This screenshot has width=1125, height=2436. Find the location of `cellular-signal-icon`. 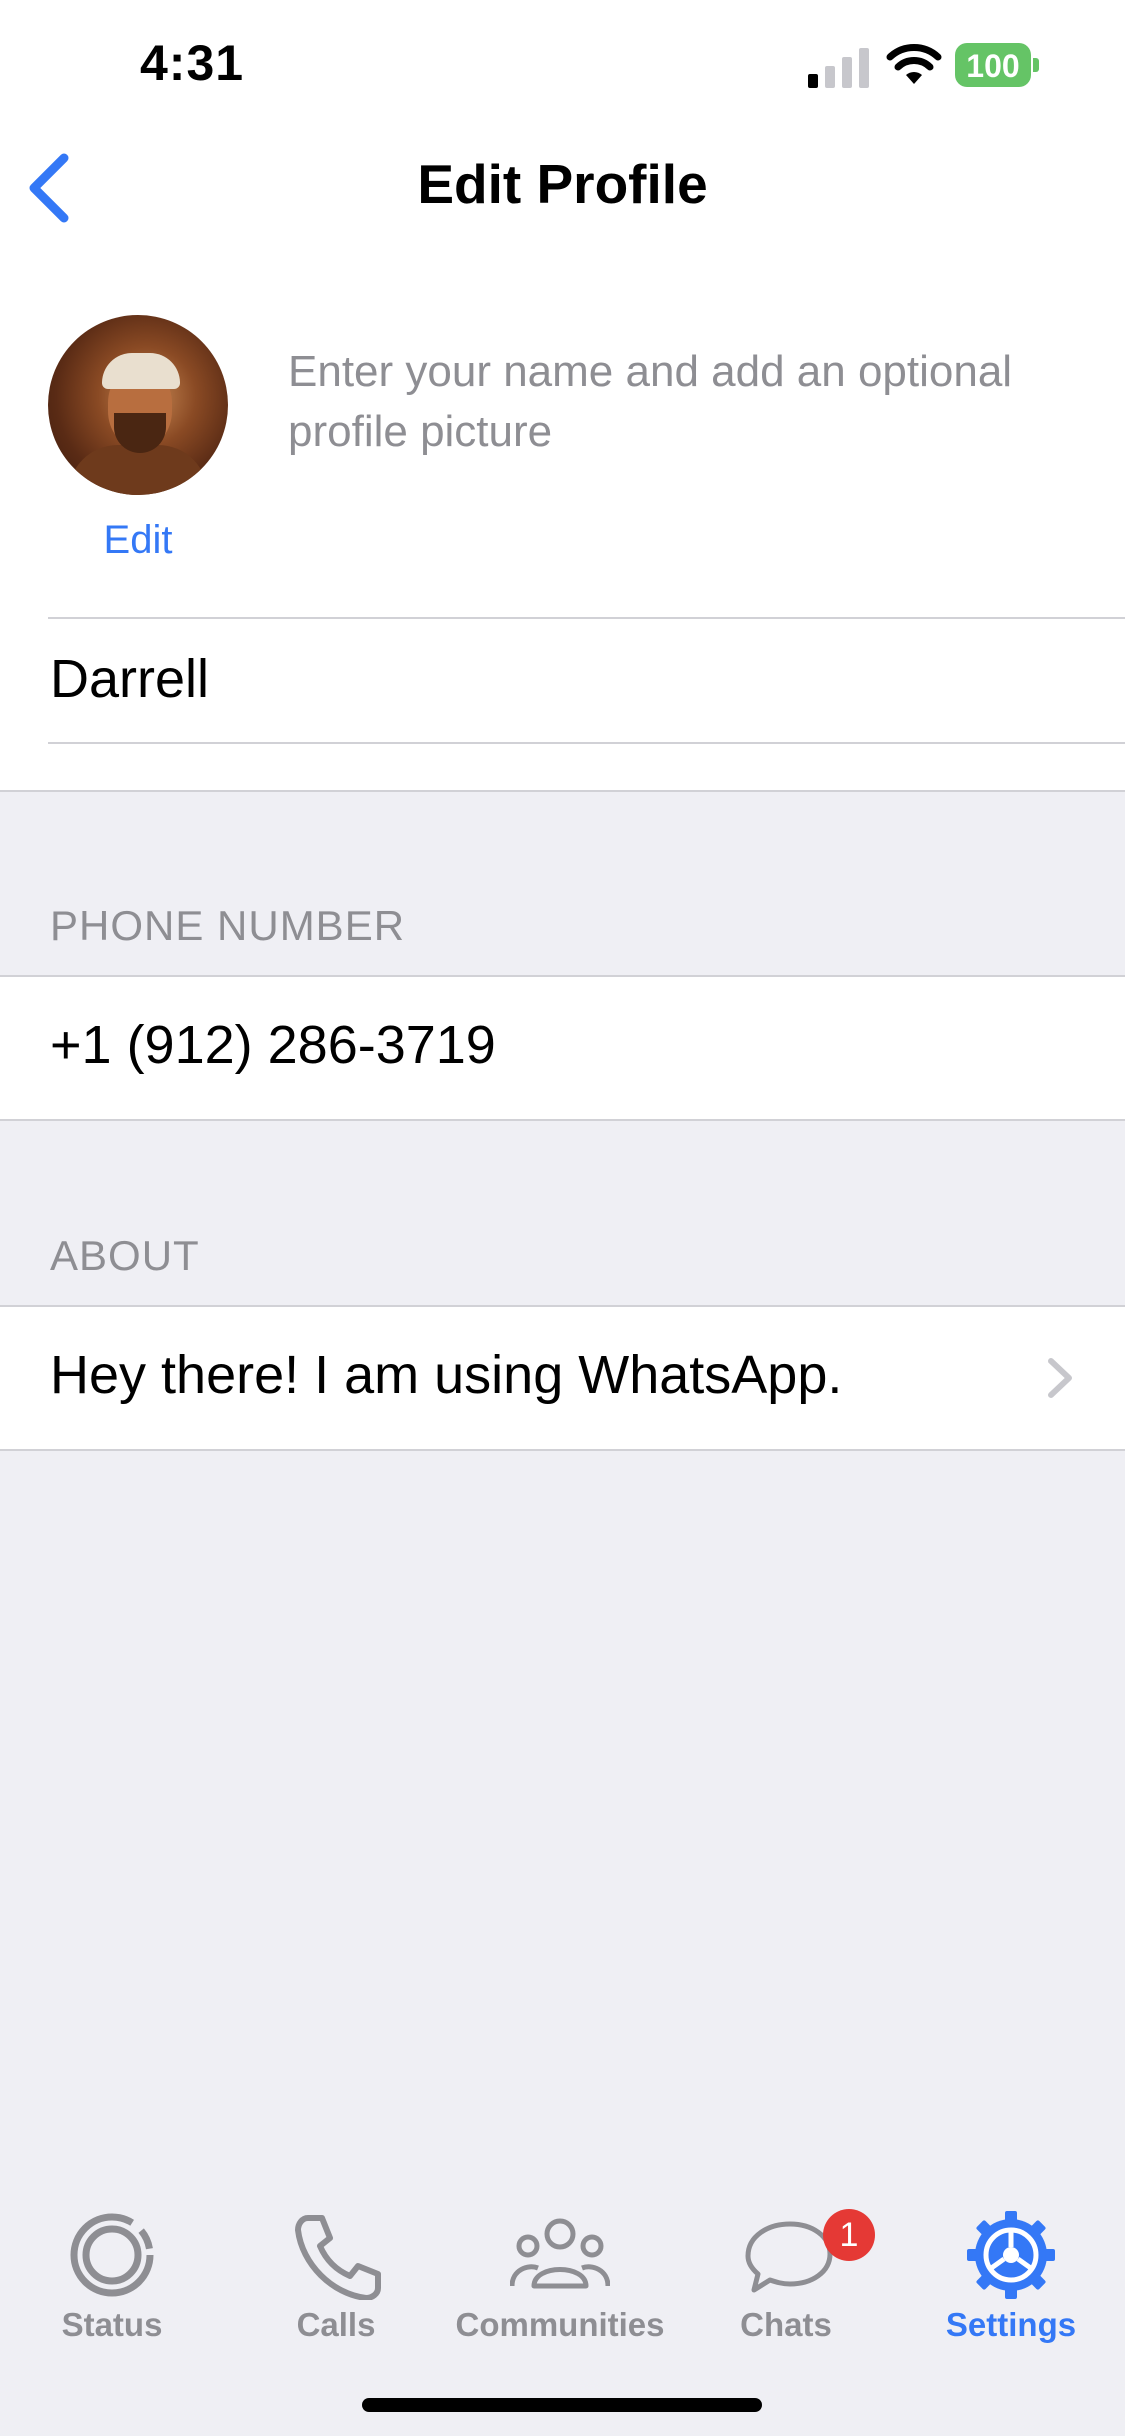

cellular-signal-icon is located at coordinates (838, 68).